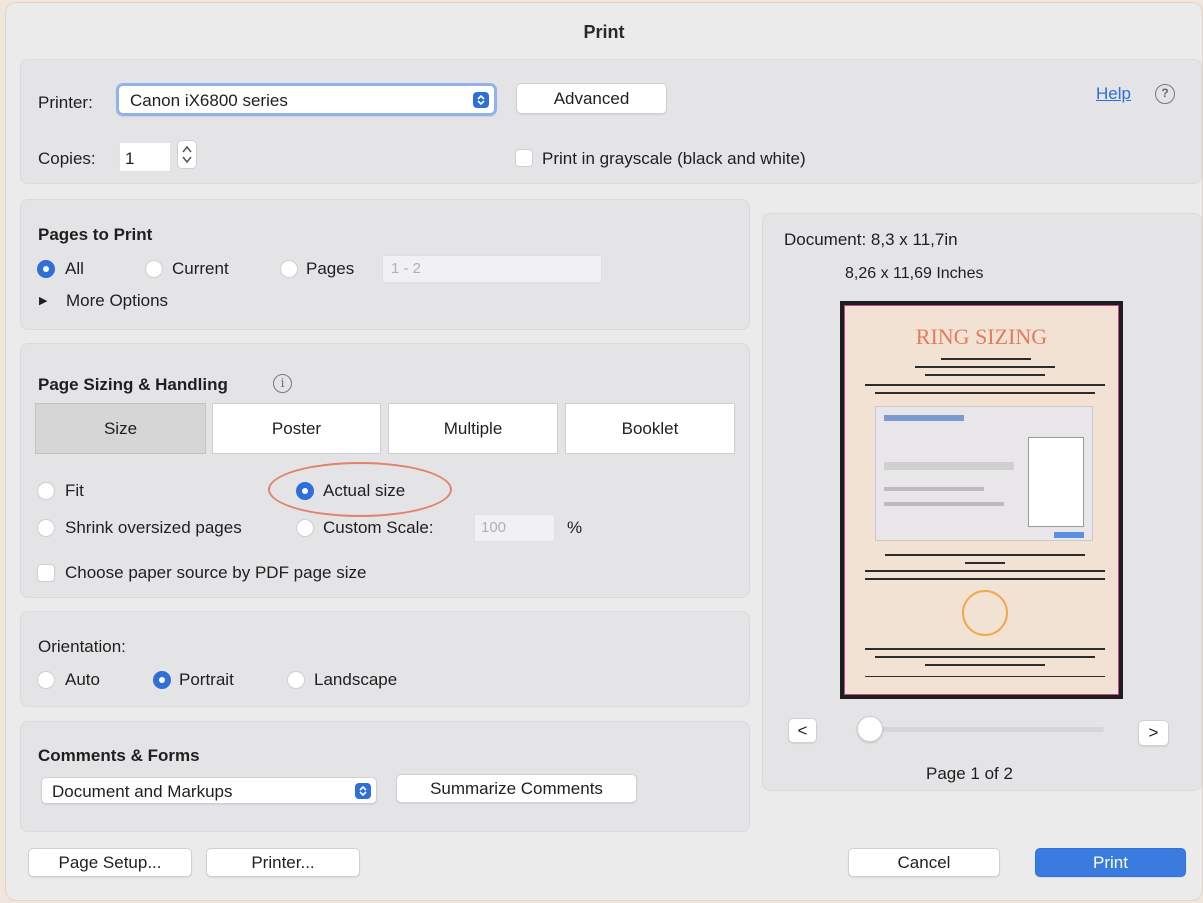 Image resolution: width=1203 pixels, height=903 pixels. What do you see at coordinates (870, 729) in the screenshot?
I see `page-slider-thumb` at bounding box center [870, 729].